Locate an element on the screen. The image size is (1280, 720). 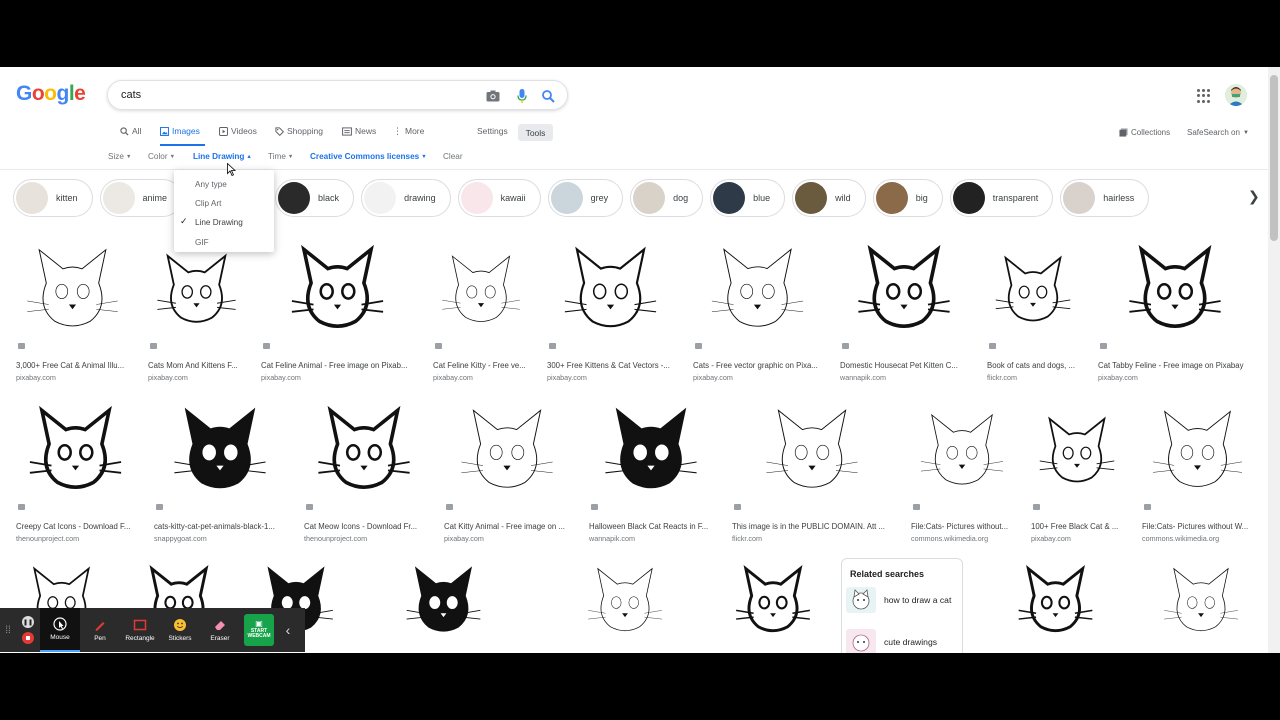
stickers-tool-button: Stickers is located at coordinates (180, 630).